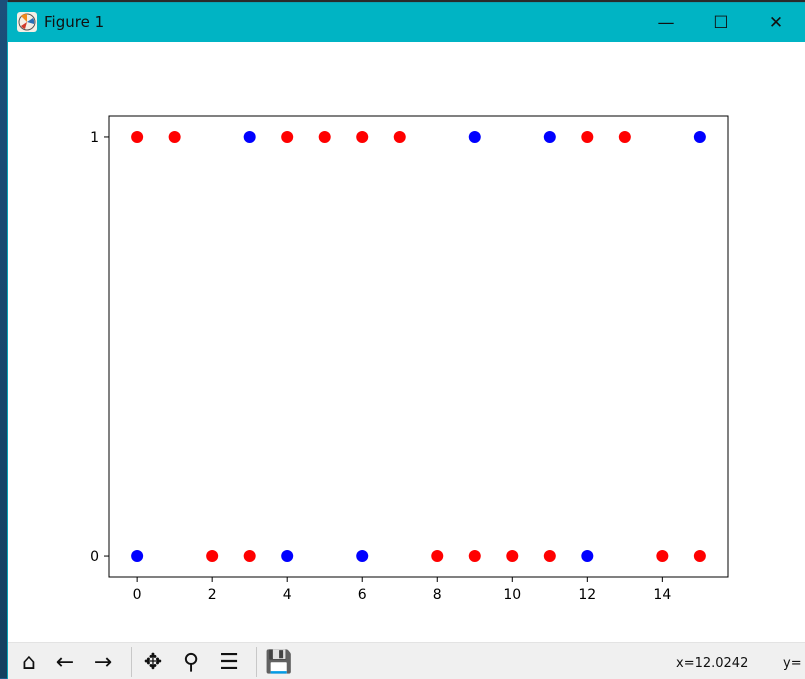 The image size is (805, 679). I want to click on minimize-button: —, so click(666, 22).